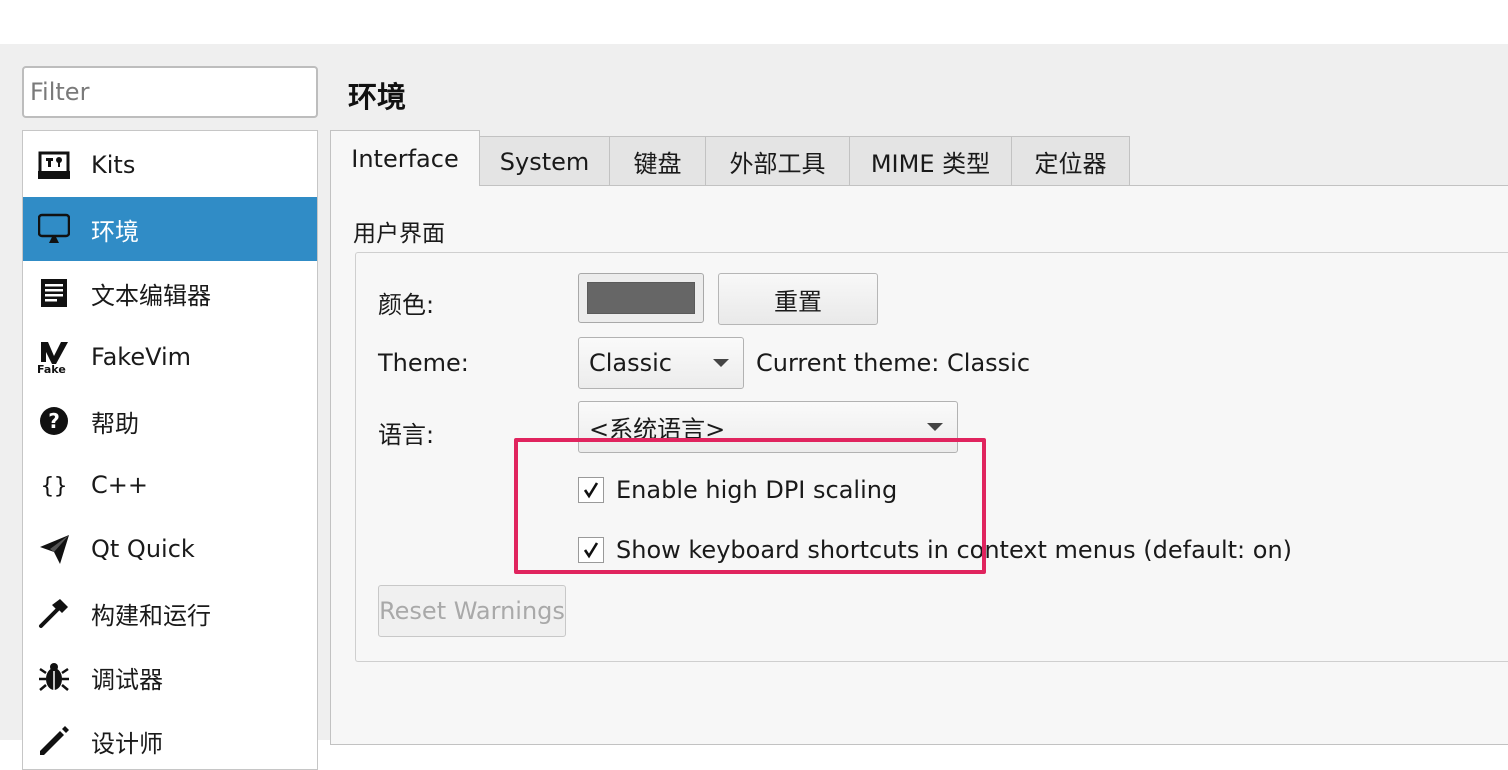  Describe the element at coordinates (54, 229) in the screenshot. I see `monitor-icon` at that location.